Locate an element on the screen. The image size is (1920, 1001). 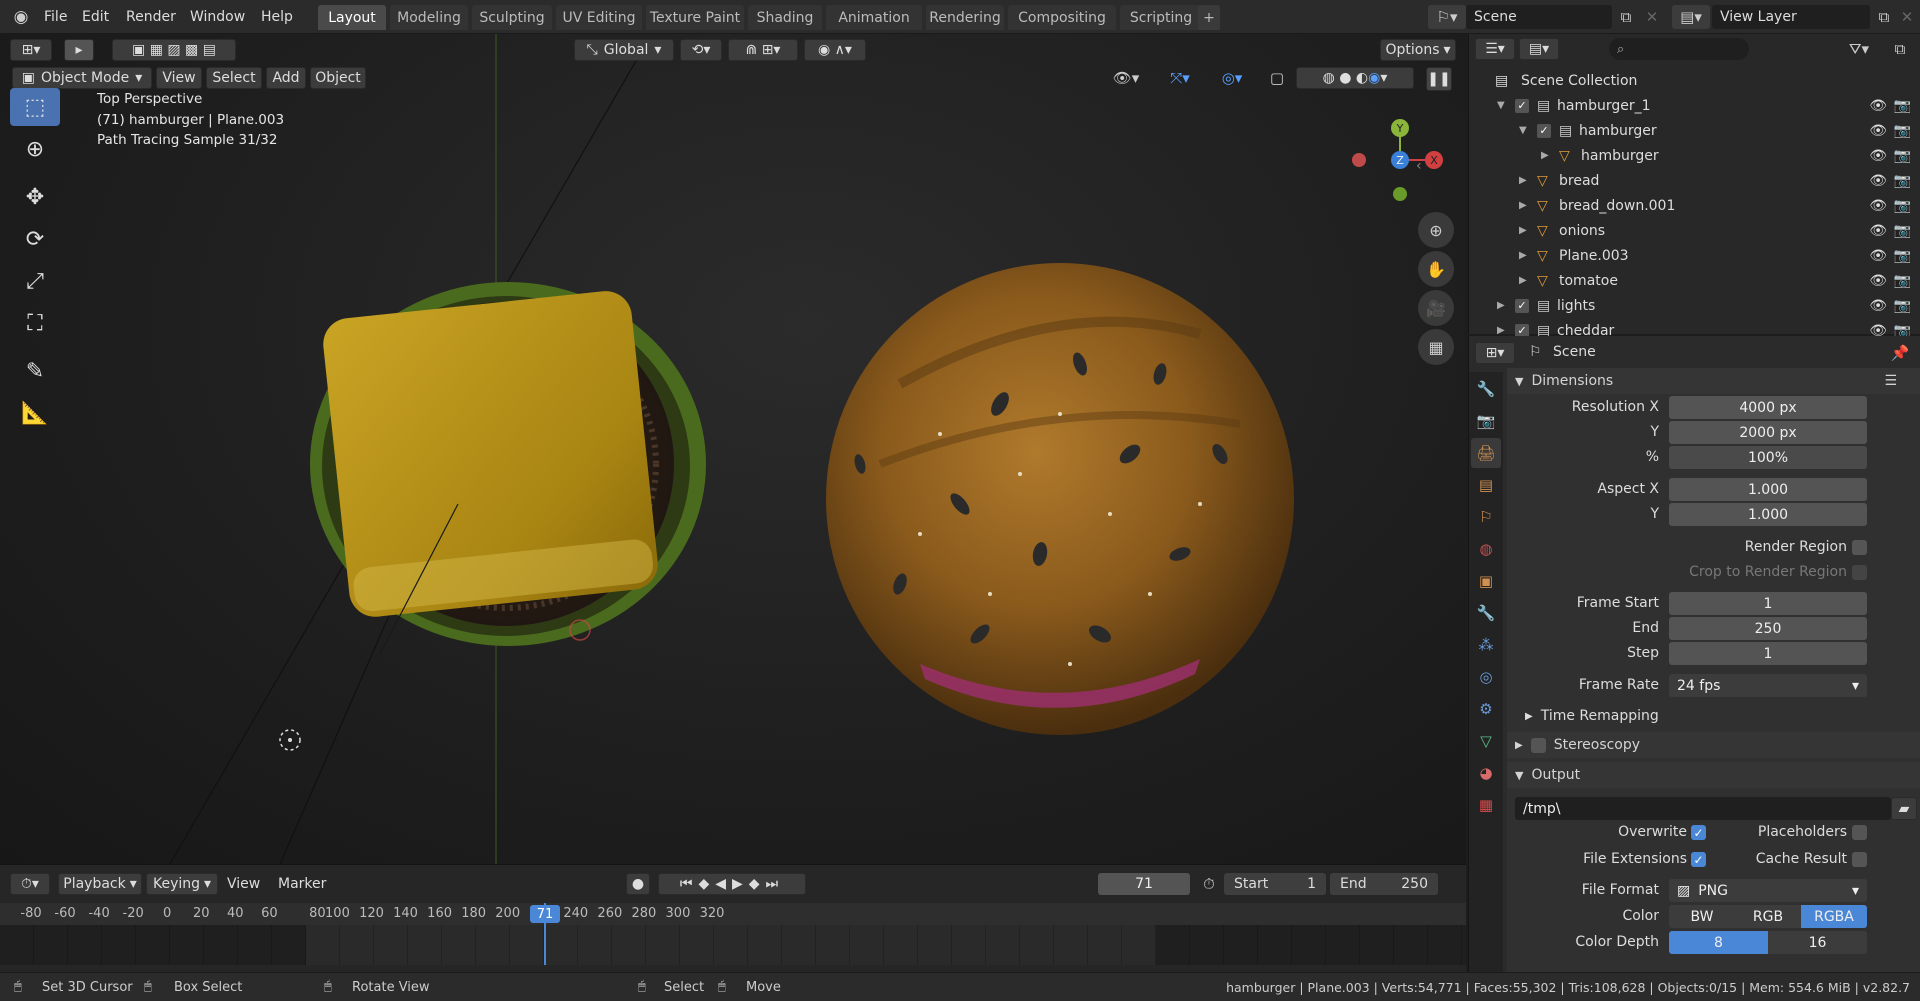
current-frame-field: 71 is located at coordinates (1144, 884).